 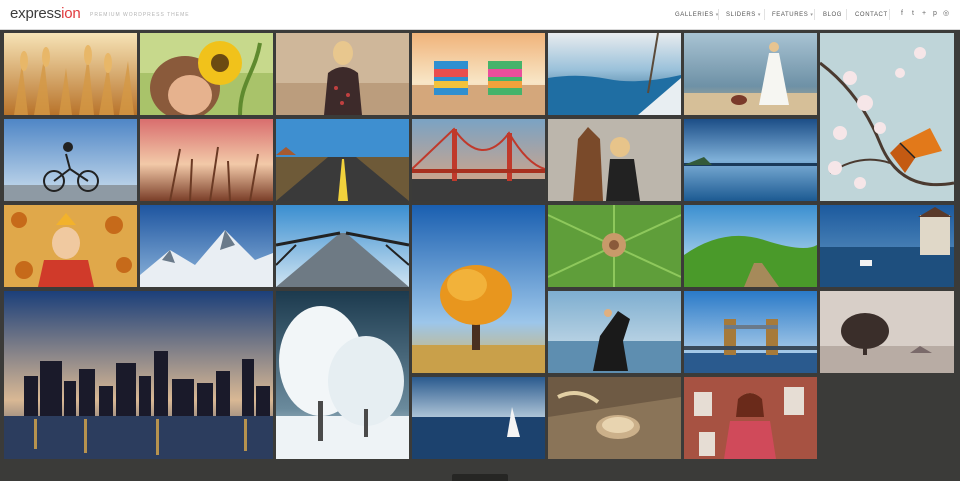 What do you see at coordinates (614, 418) in the screenshot?
I see `oats-in-spoon-photo` at bounding box center [614, 418].